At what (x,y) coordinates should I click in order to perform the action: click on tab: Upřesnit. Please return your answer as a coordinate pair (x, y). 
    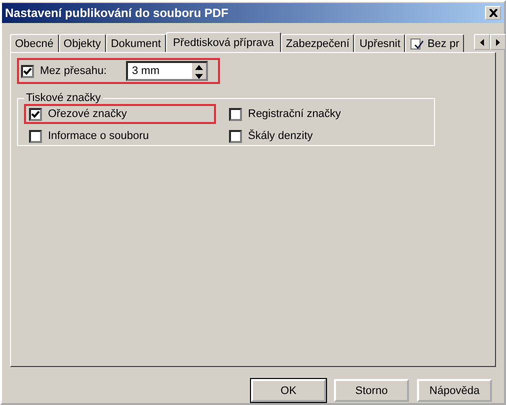
    Looking at the image, I should click on (380, 43).